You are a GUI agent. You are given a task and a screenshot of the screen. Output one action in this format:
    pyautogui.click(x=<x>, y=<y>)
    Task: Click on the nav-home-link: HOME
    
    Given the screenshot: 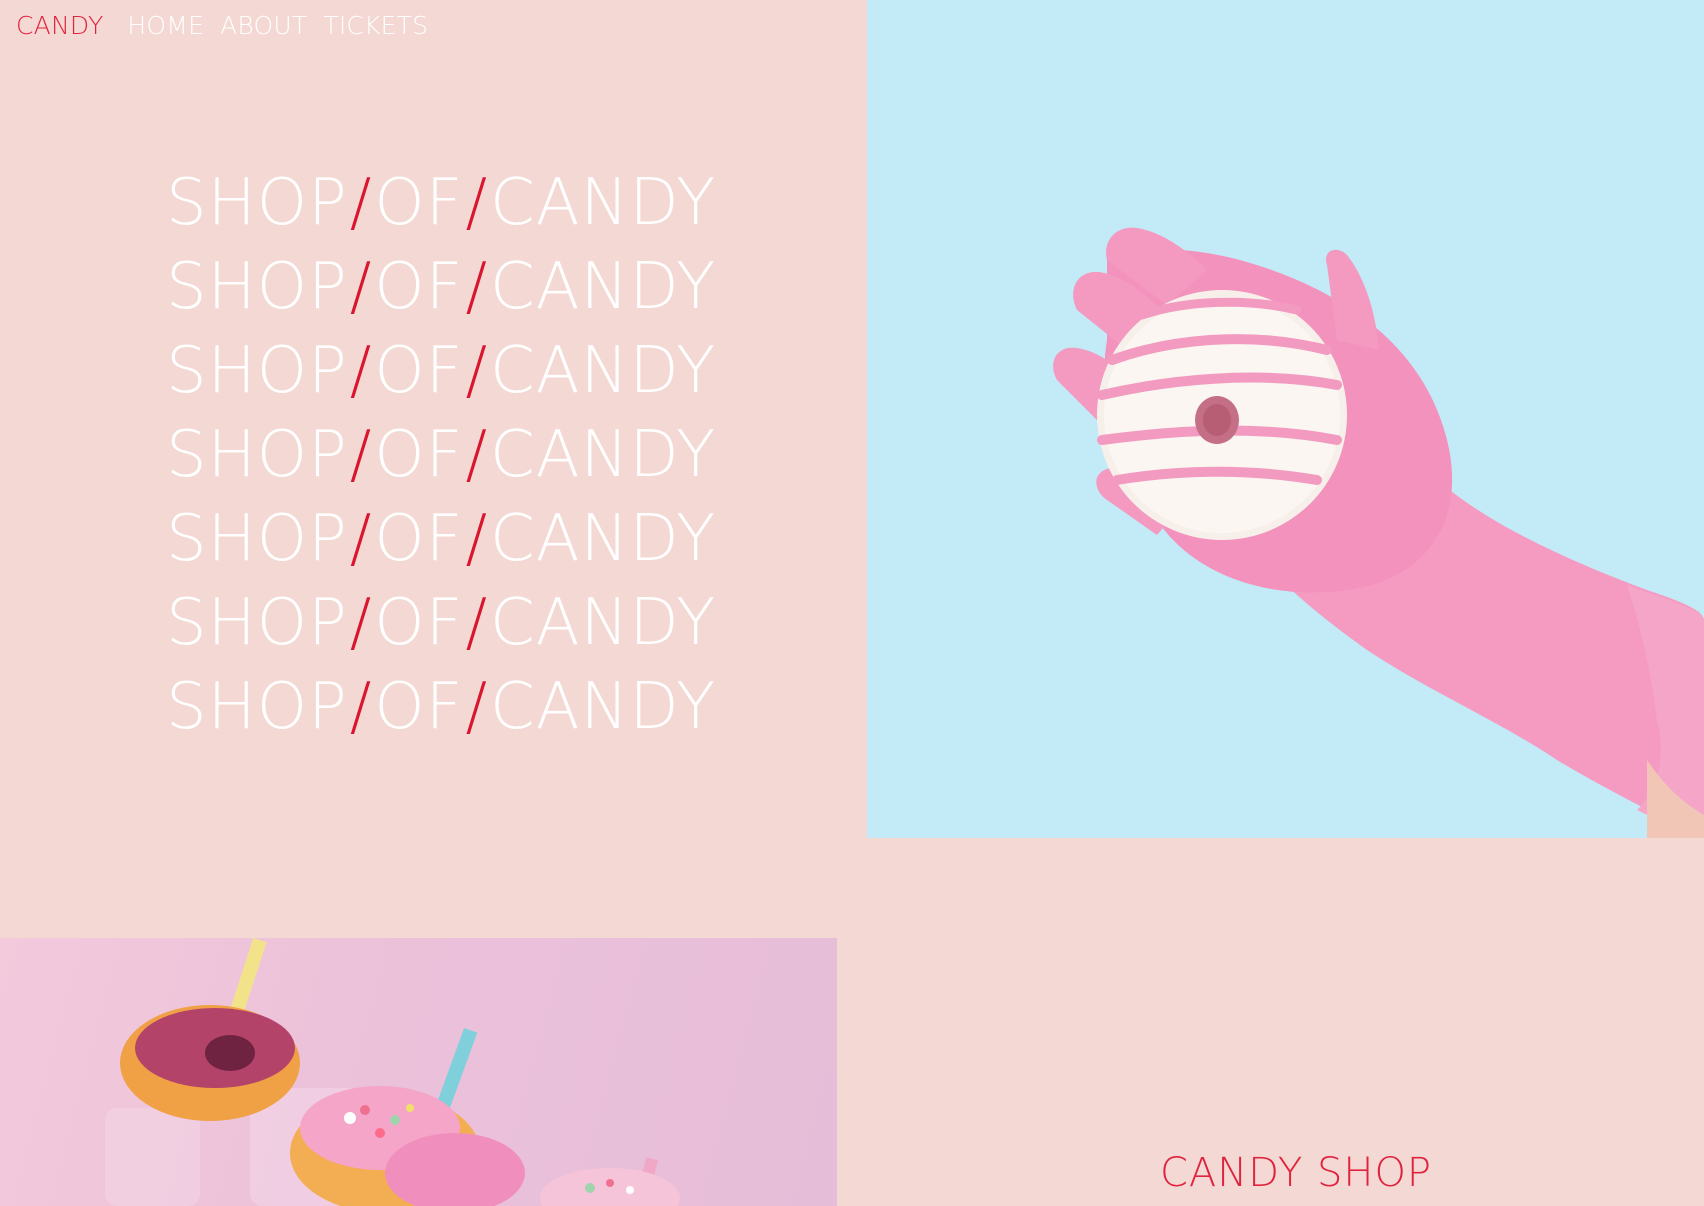 What is the action you would take?
    pyautogui.click(x=165, y=26)
    